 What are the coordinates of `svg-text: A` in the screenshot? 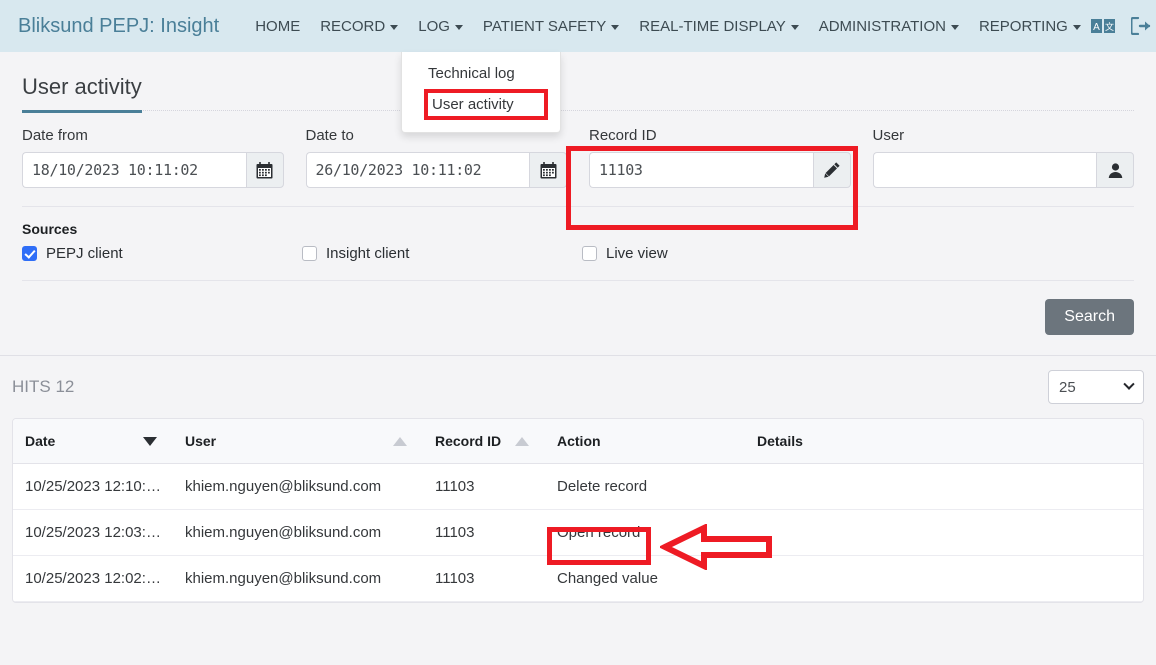 It's located at (1096, 27).